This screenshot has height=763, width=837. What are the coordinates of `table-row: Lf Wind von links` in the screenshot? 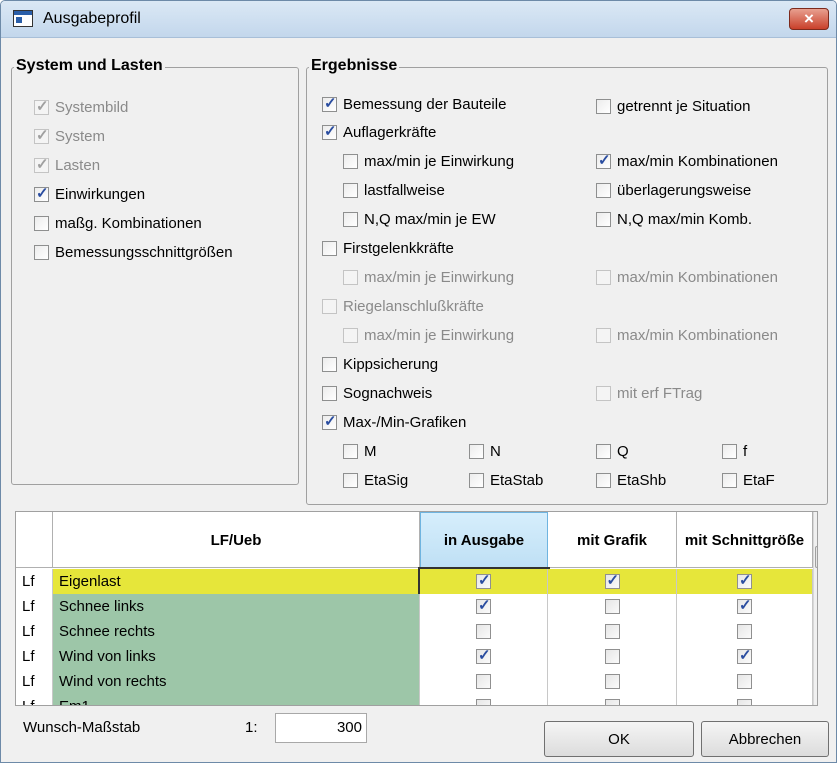 It's located at (414, 656).